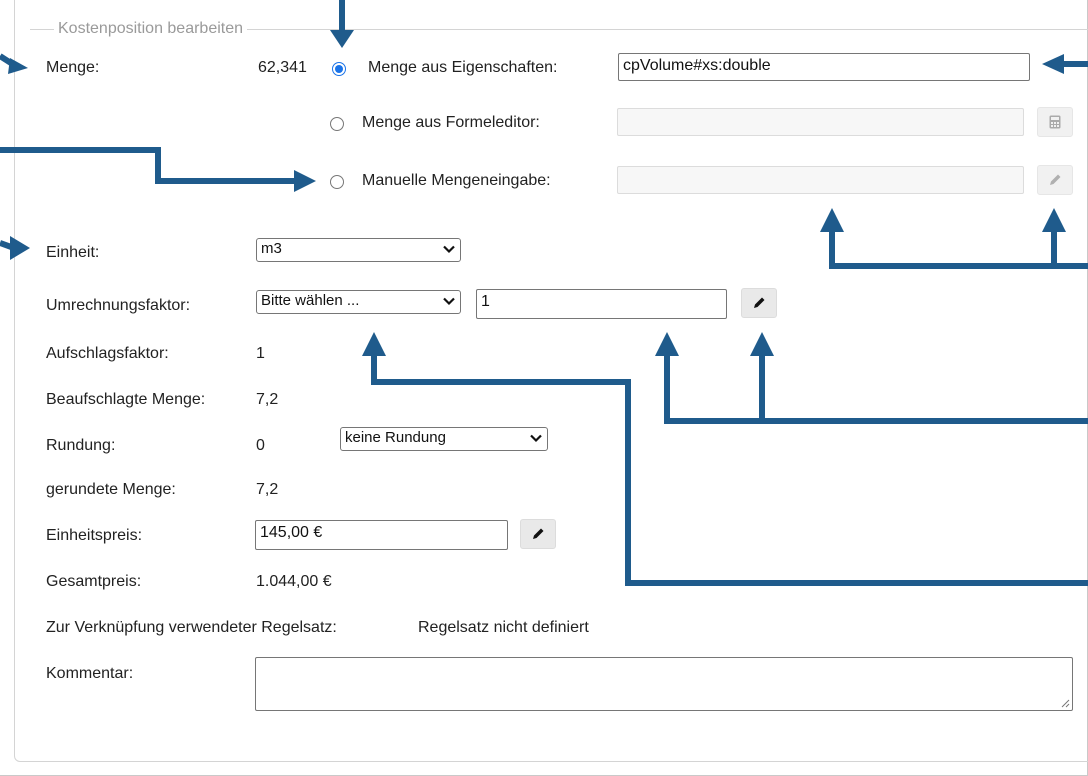 This screenshot has height=776, width=1088. What do you see at coordinates (395, 437) in the screenshot?
I see `rundung-selected: keine Rundung` at bounding box center [395, 437].